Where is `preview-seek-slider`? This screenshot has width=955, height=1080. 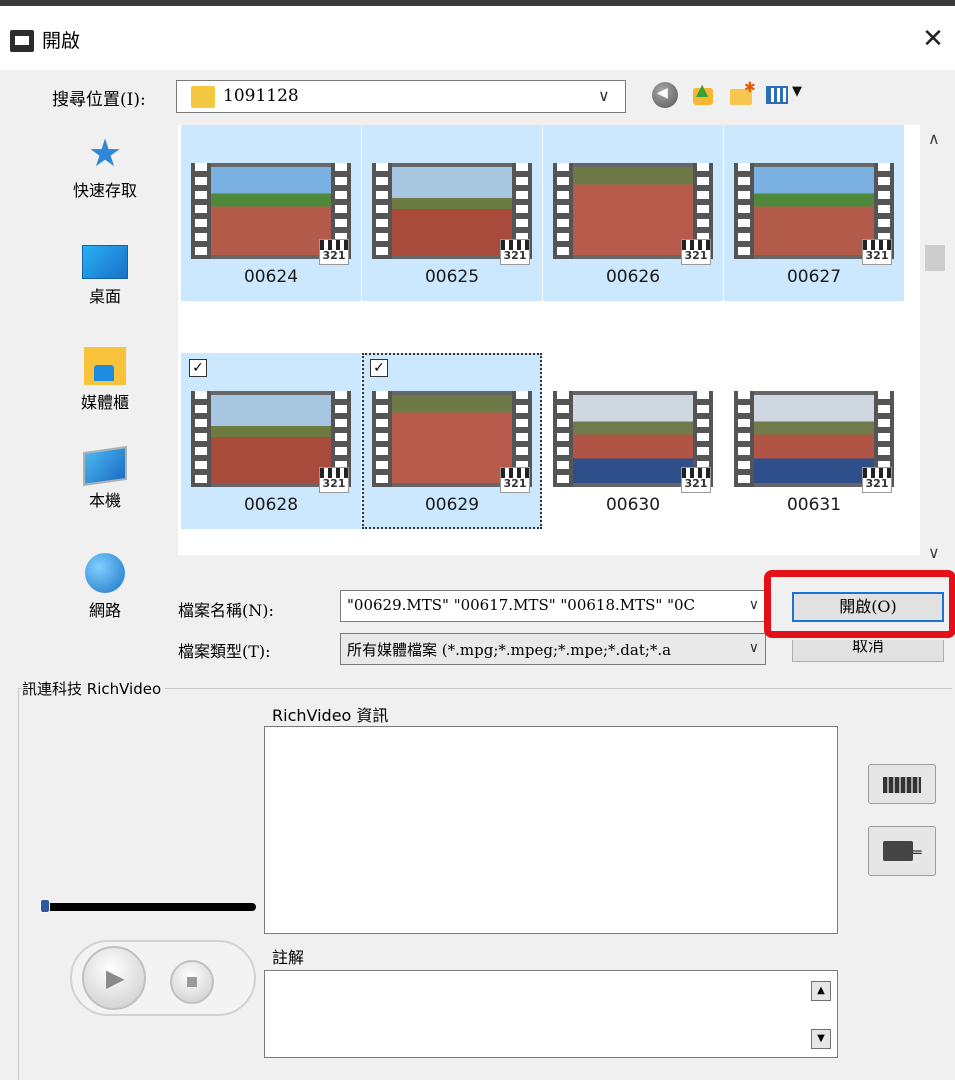
preview-seek-slider is located at coordinates (149, 907).